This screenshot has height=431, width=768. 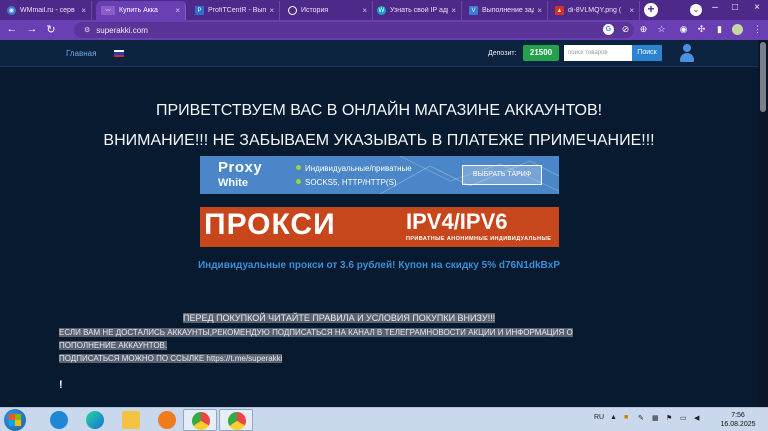 What do you see at coordinates (687, 53) in the screenshot?
I see `user-account-icon` at bounding box center [687, 53].